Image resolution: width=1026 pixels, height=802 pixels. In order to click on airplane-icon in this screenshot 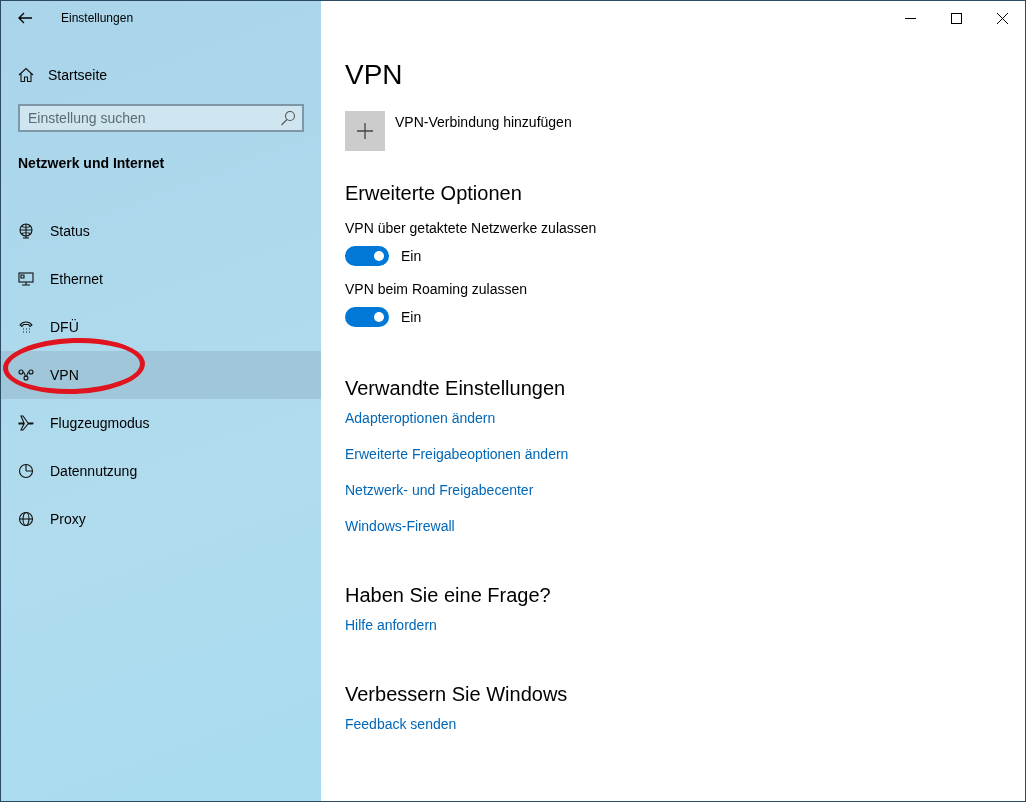, I will do `click(26, 423)`.